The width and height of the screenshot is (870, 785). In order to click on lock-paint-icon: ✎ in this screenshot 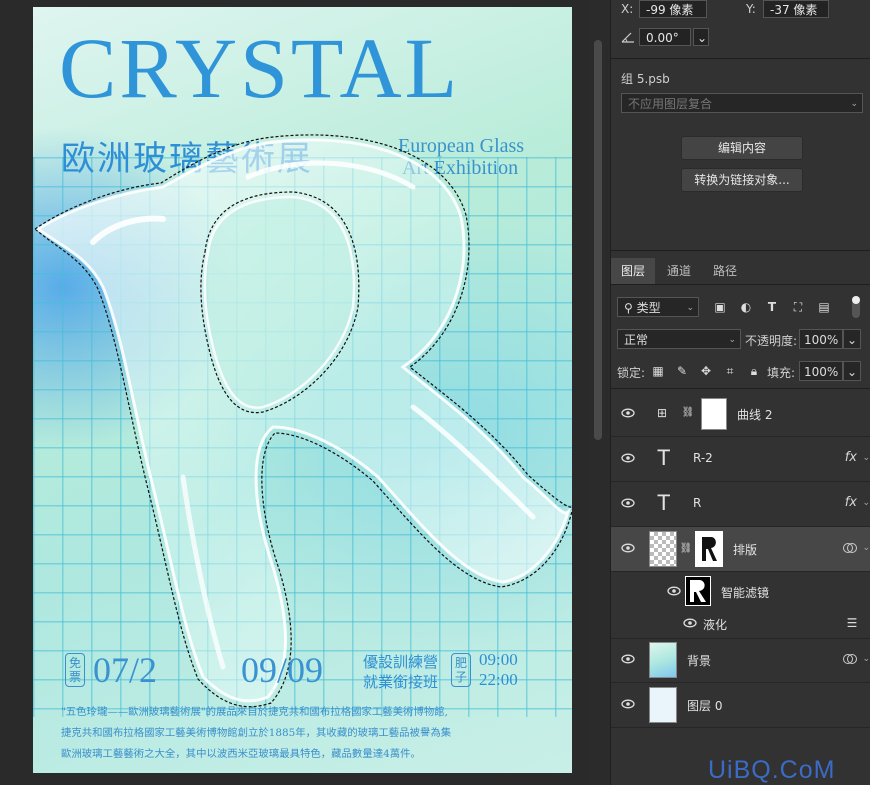, I will do `click(682, 371)`.